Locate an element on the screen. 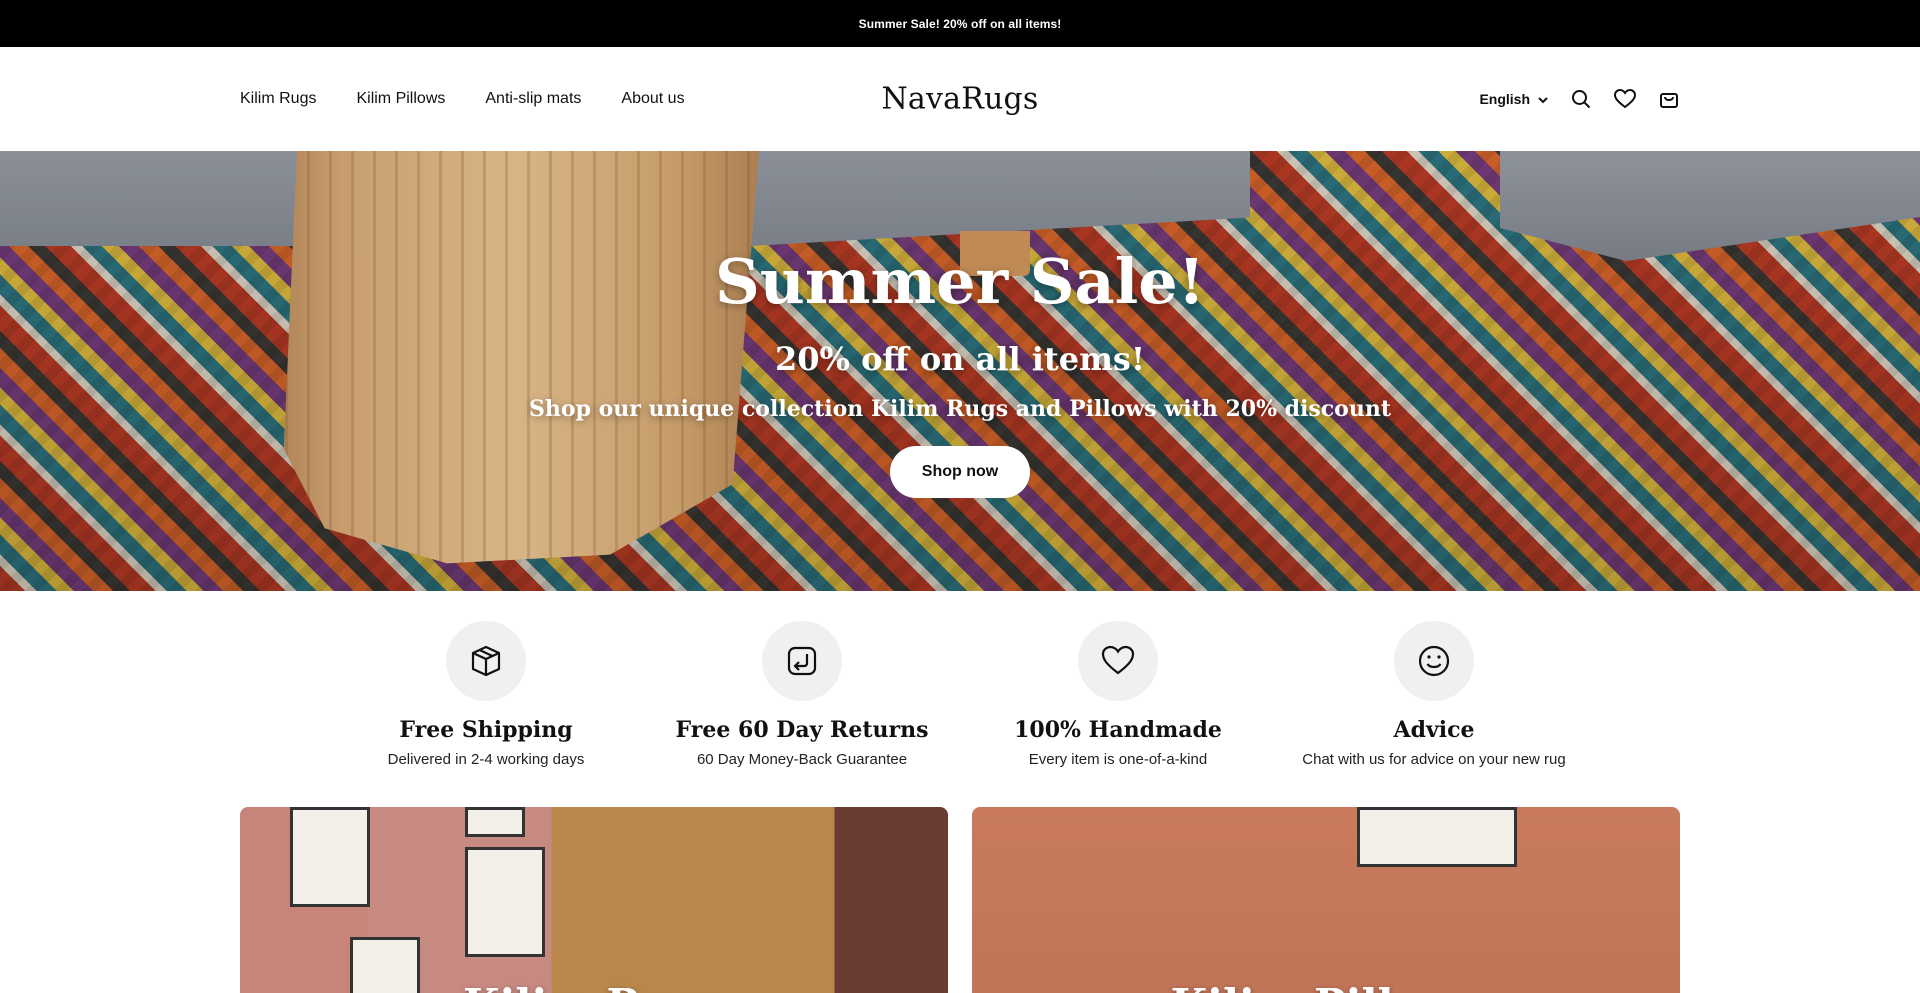 The image size is (1920, 993). nav-about-us: About us is located at coordinates (652, 99).